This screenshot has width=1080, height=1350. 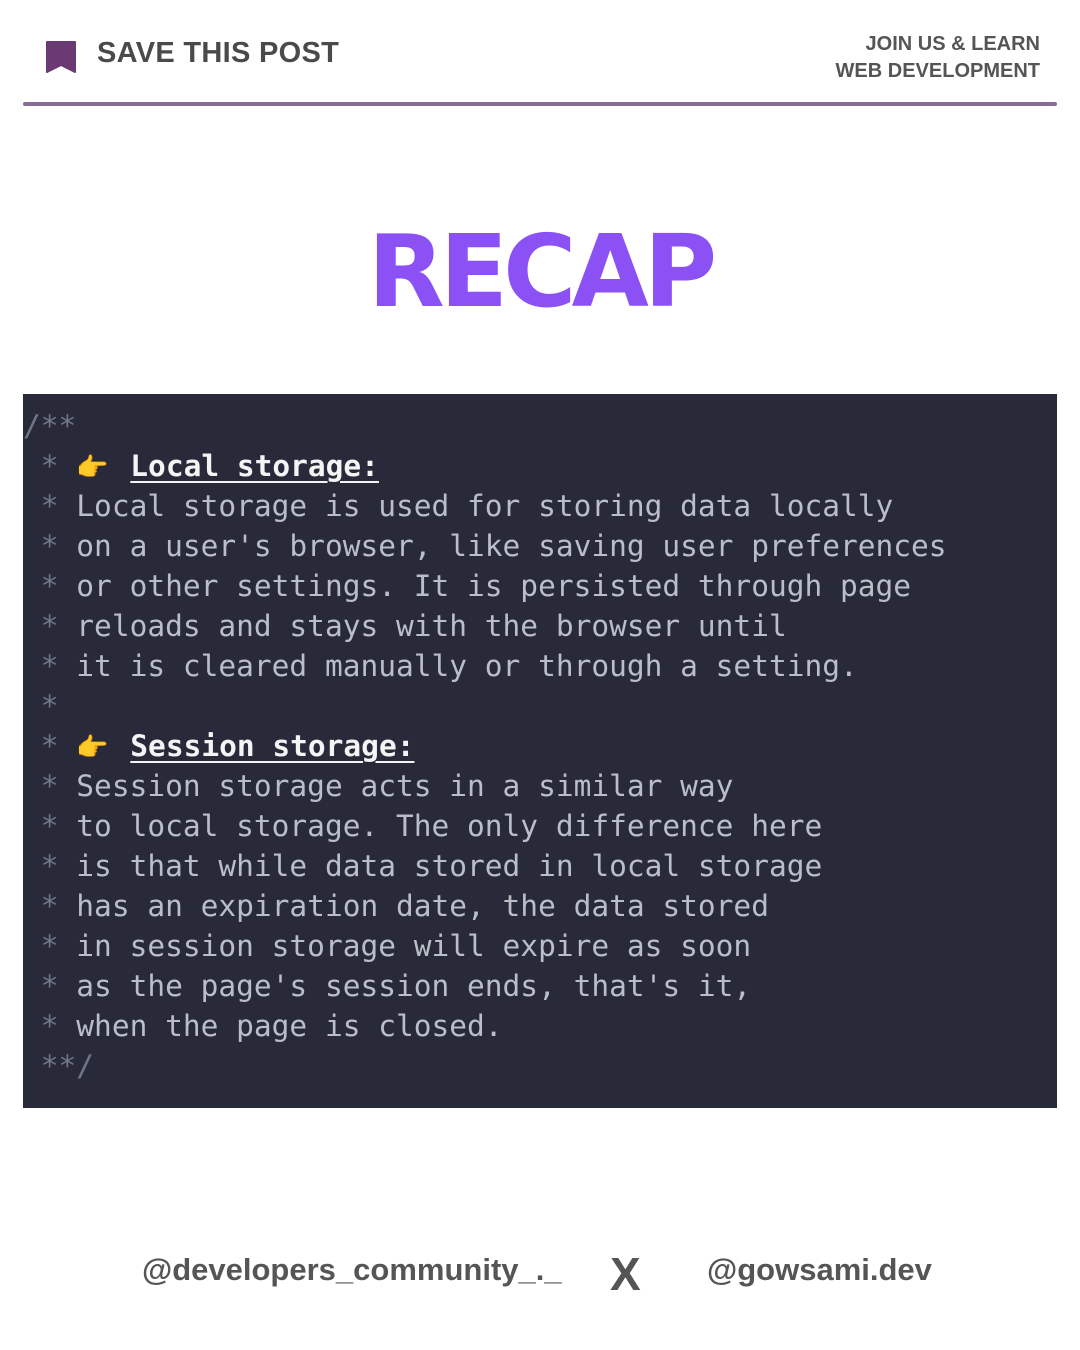 I want to click on join-line-1: JOIN US & LEARN, so click(x=952, y=44).